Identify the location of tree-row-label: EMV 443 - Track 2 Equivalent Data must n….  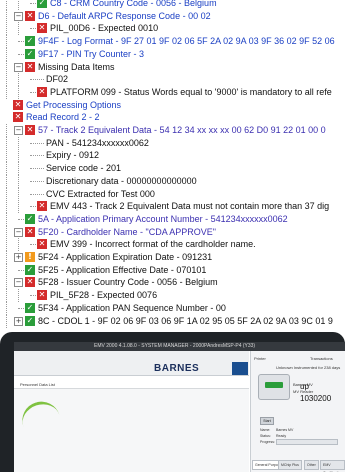
(190, 206).